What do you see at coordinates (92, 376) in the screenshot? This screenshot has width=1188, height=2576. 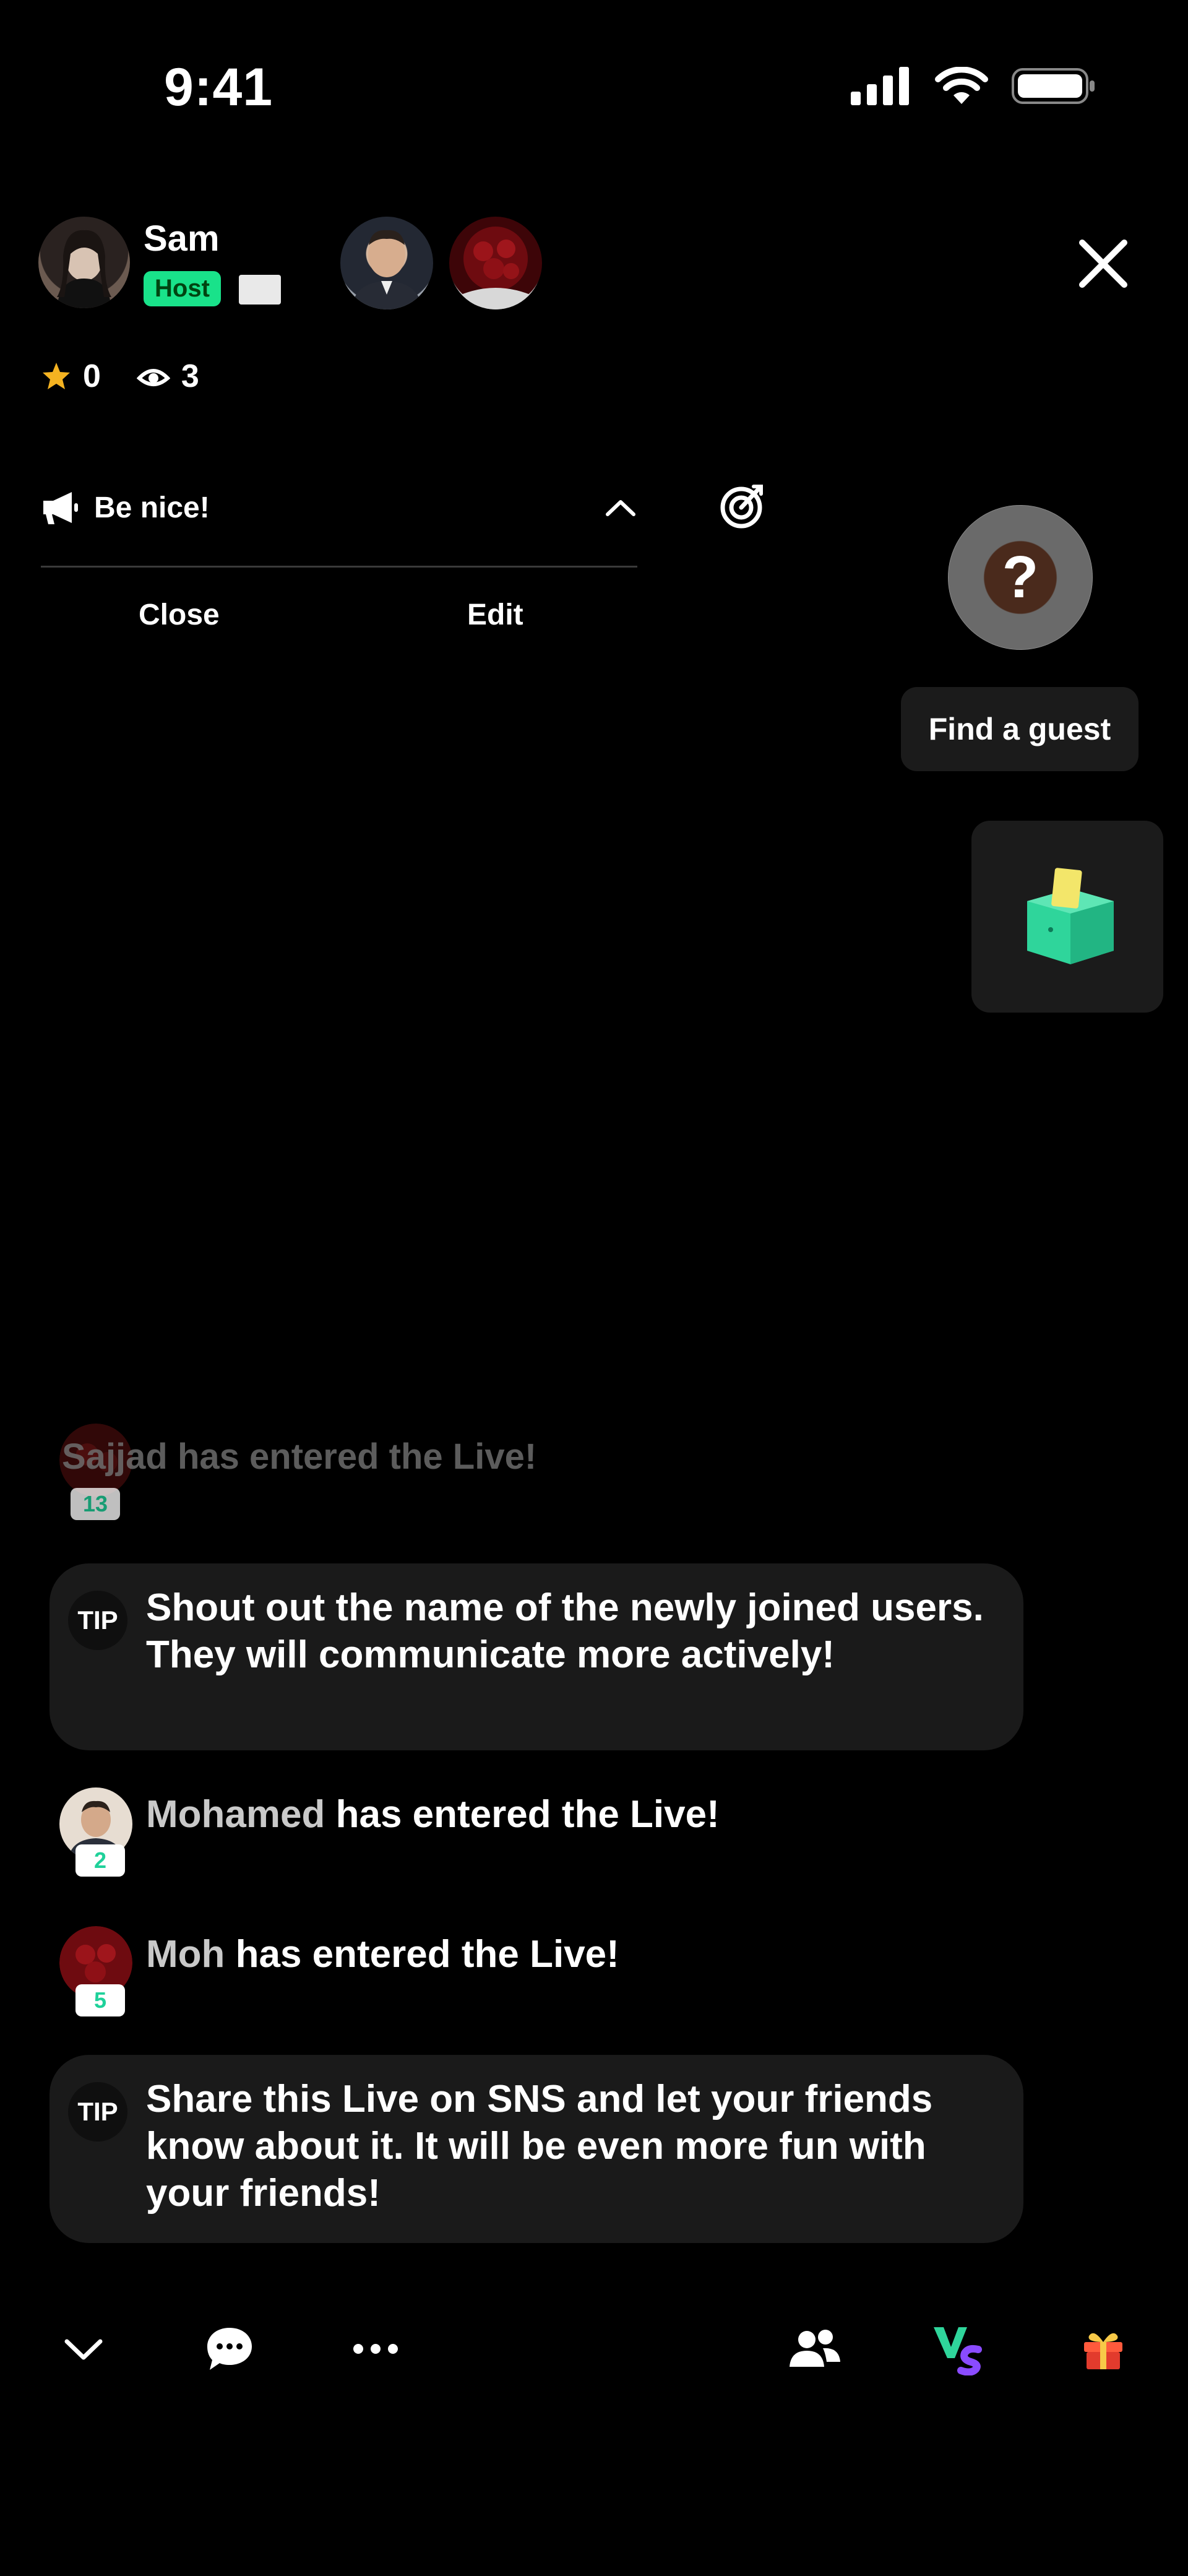 I see `stars-count: 0` at bounding box center [92, 376].